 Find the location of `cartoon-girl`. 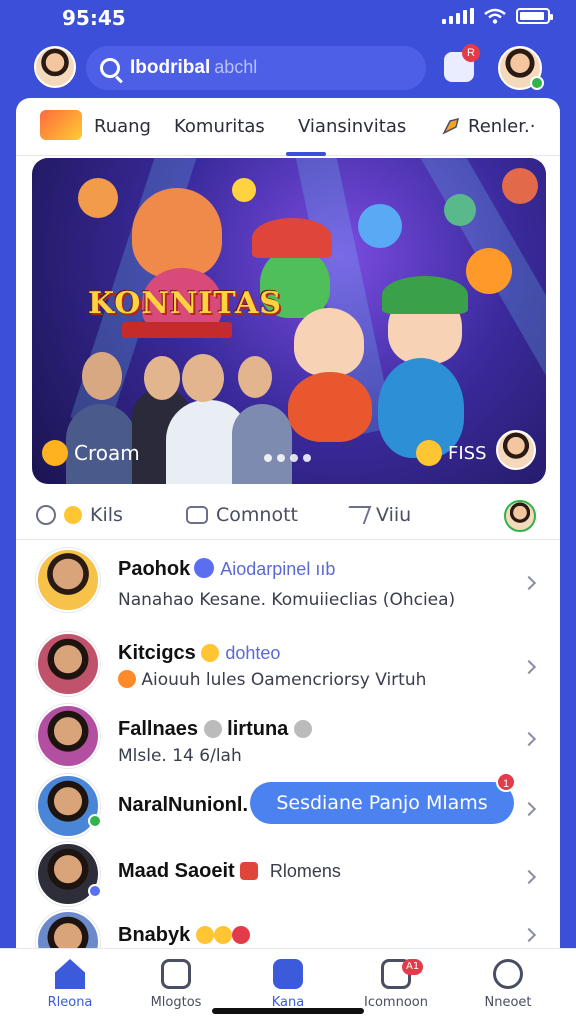

cartoon-girl is located at coordinates (329, 342).